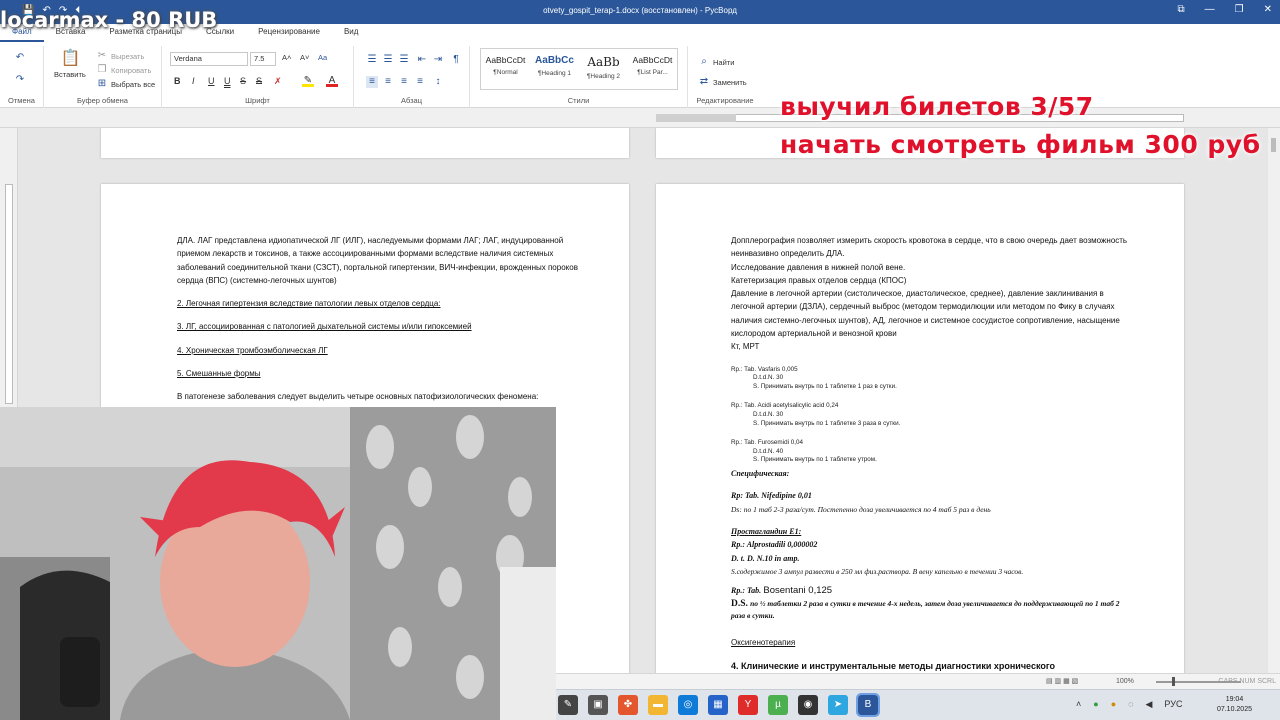  What do you see at coordinates (763, 643) in the screenshot?
I see `oxygen-therapy: Оксигенотерапия` at bounding box center [763, 643].